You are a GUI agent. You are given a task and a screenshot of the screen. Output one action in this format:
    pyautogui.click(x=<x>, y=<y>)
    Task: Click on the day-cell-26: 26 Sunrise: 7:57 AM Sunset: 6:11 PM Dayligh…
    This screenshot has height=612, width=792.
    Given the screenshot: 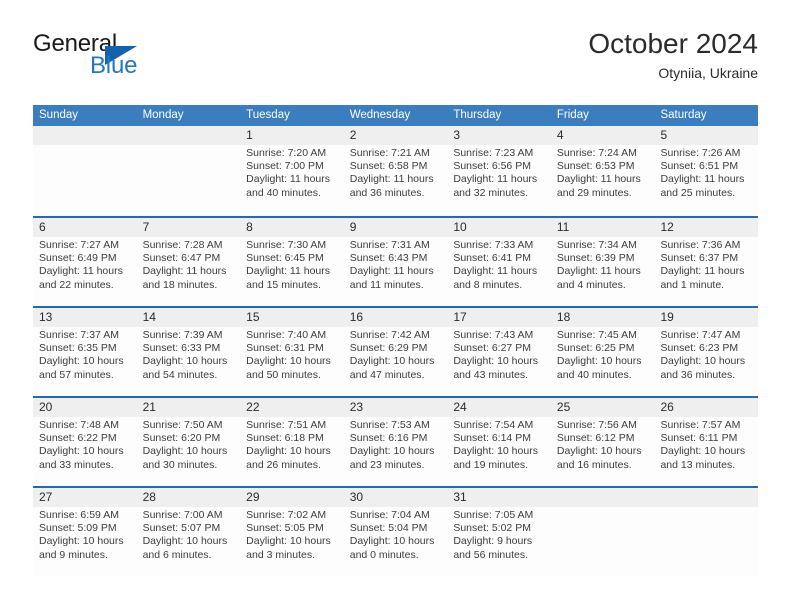 What is the action you would take?
    pyautogui.click(x=706, y=442)
    